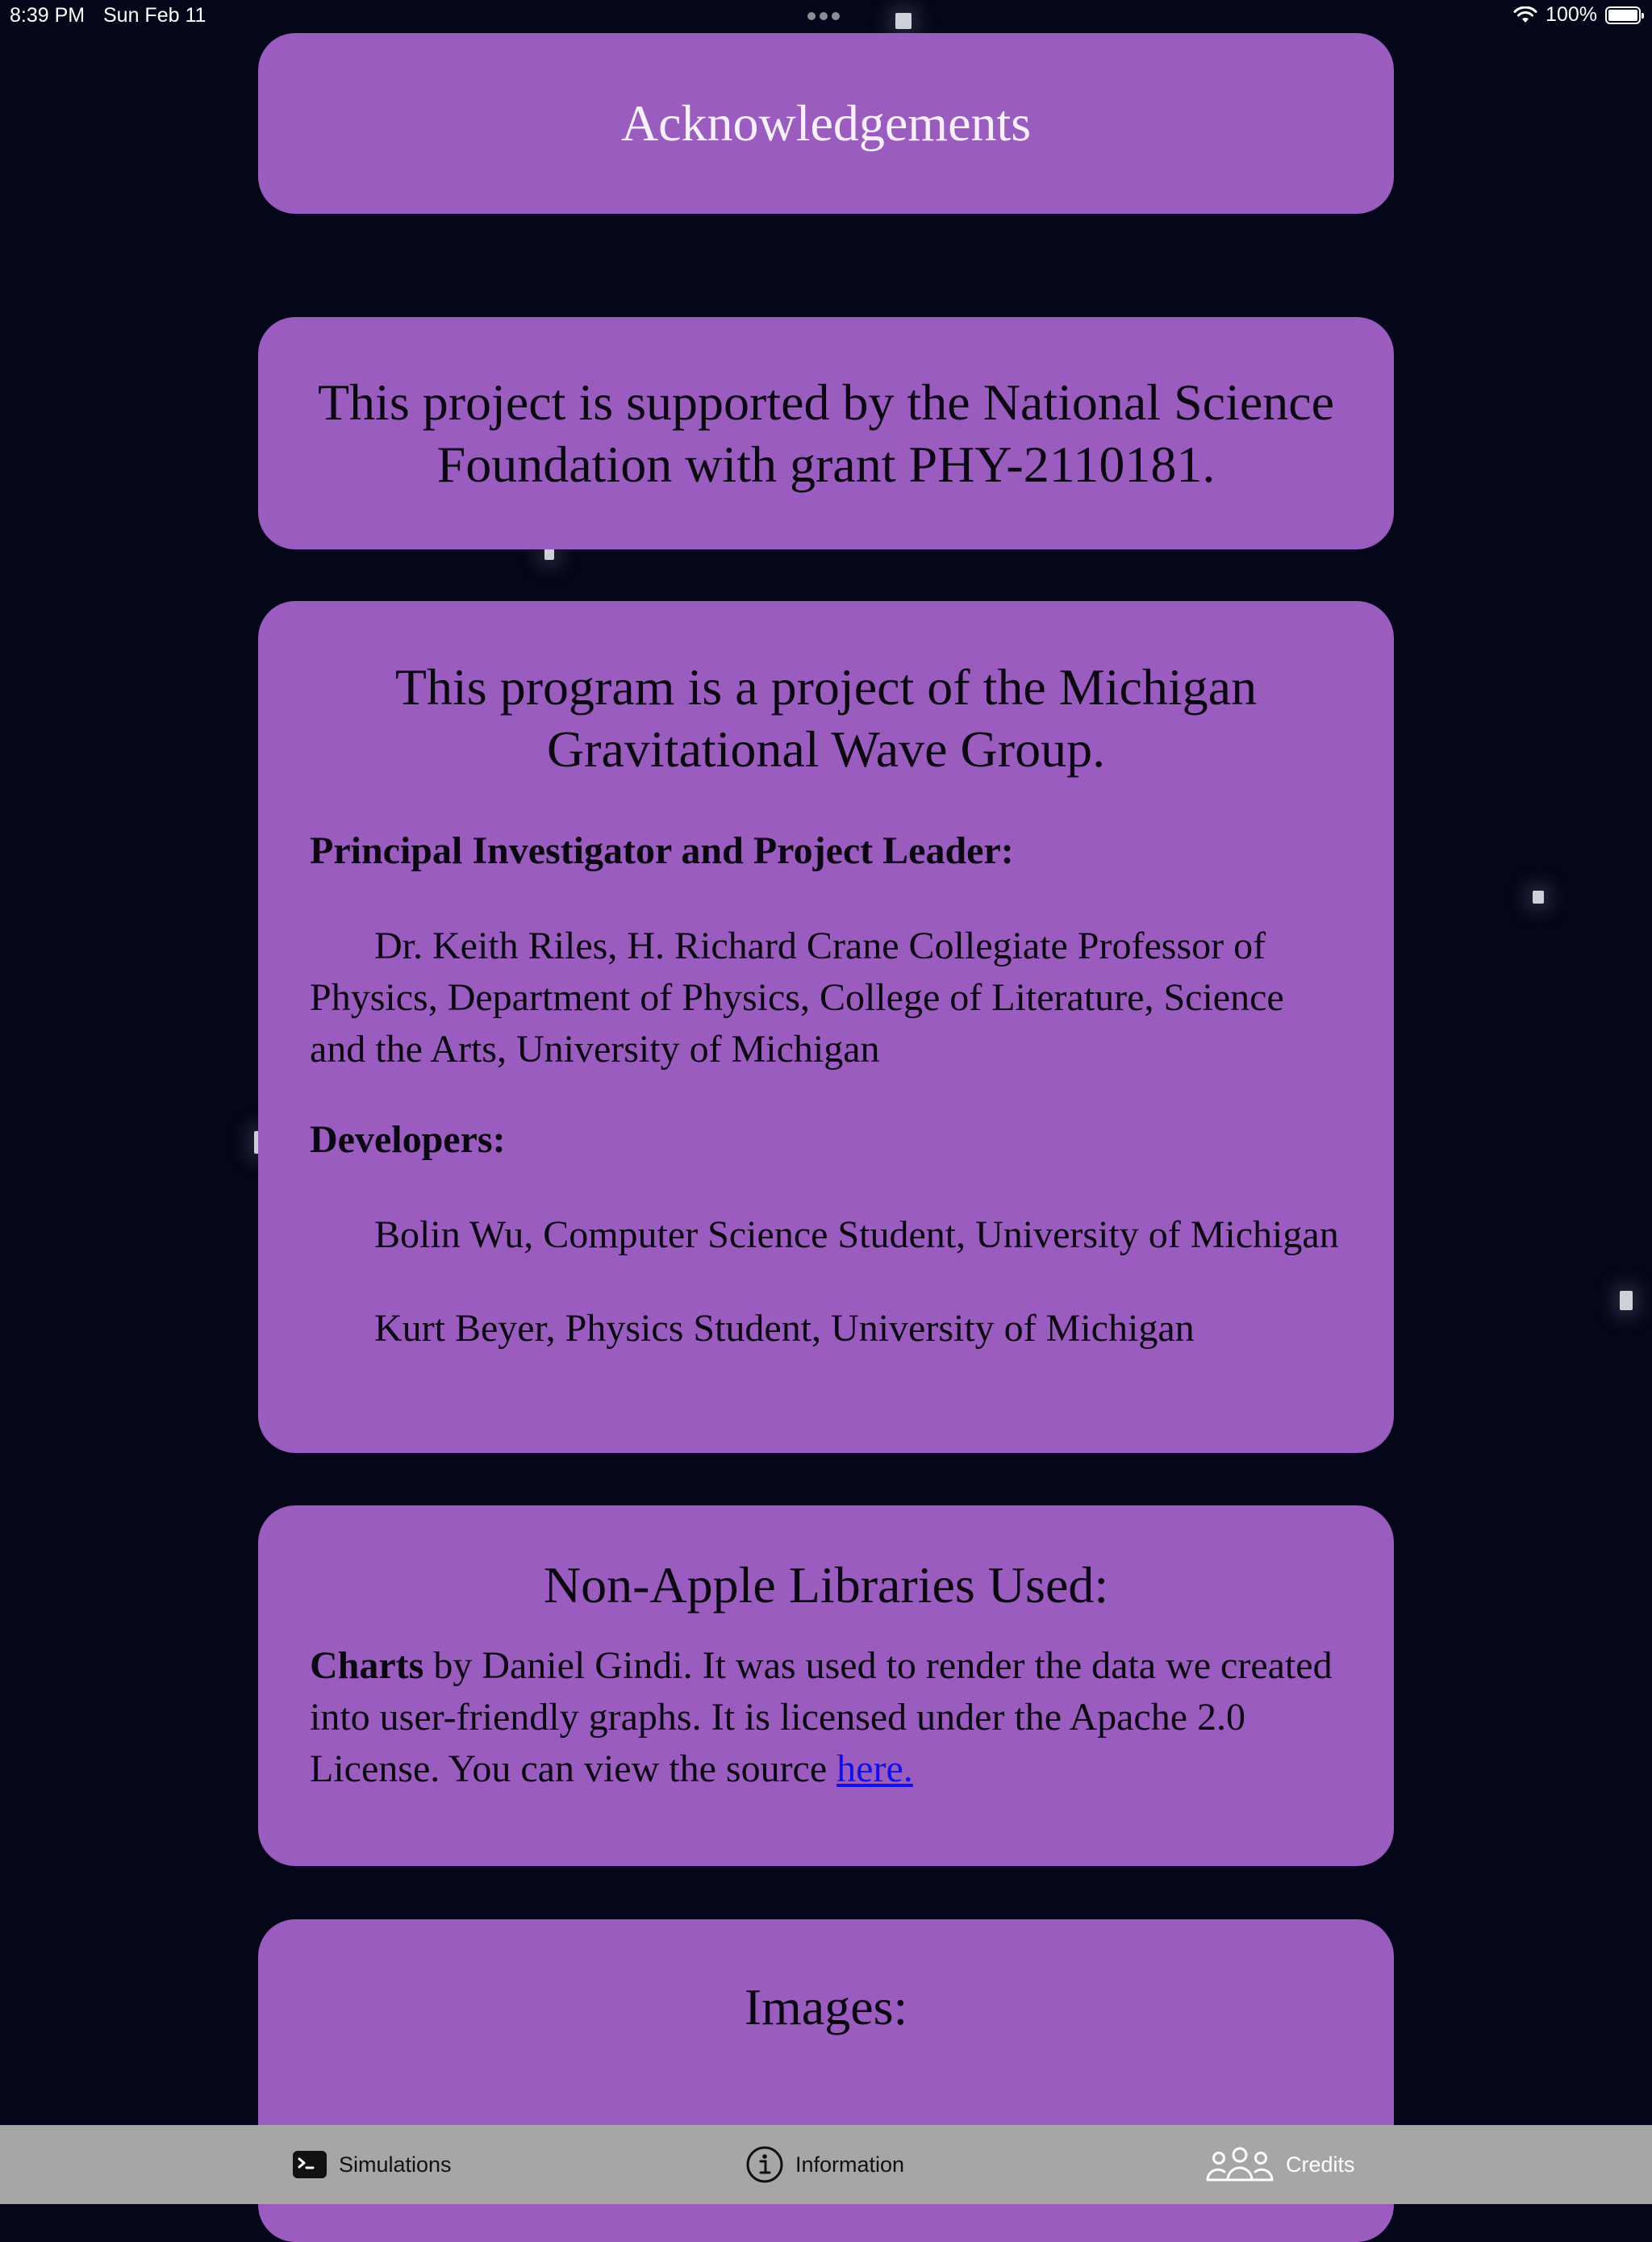 Image resolution: width=1652 pixels, height=2242 pixels. What do you see at coordinates (1571, 15) in the screenshot?
I see `battery-percentage: 100%` at bounding box center [1571, 15].